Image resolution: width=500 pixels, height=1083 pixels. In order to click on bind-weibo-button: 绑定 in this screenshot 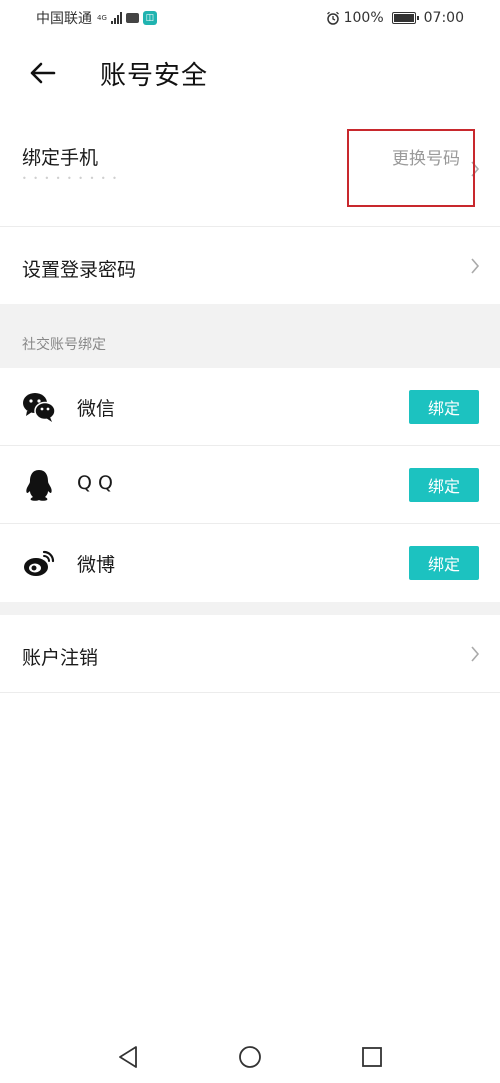, I will do `click(444, 563)`.